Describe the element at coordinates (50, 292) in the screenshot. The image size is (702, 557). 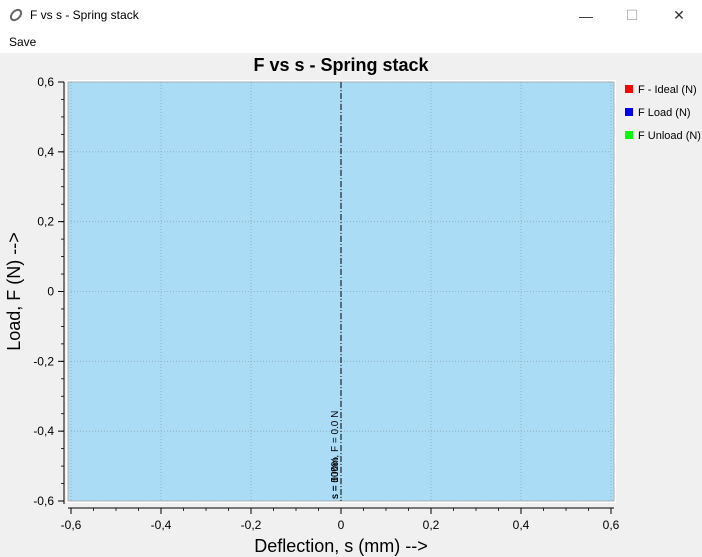
I see `y-tick-label: 0` at that location.